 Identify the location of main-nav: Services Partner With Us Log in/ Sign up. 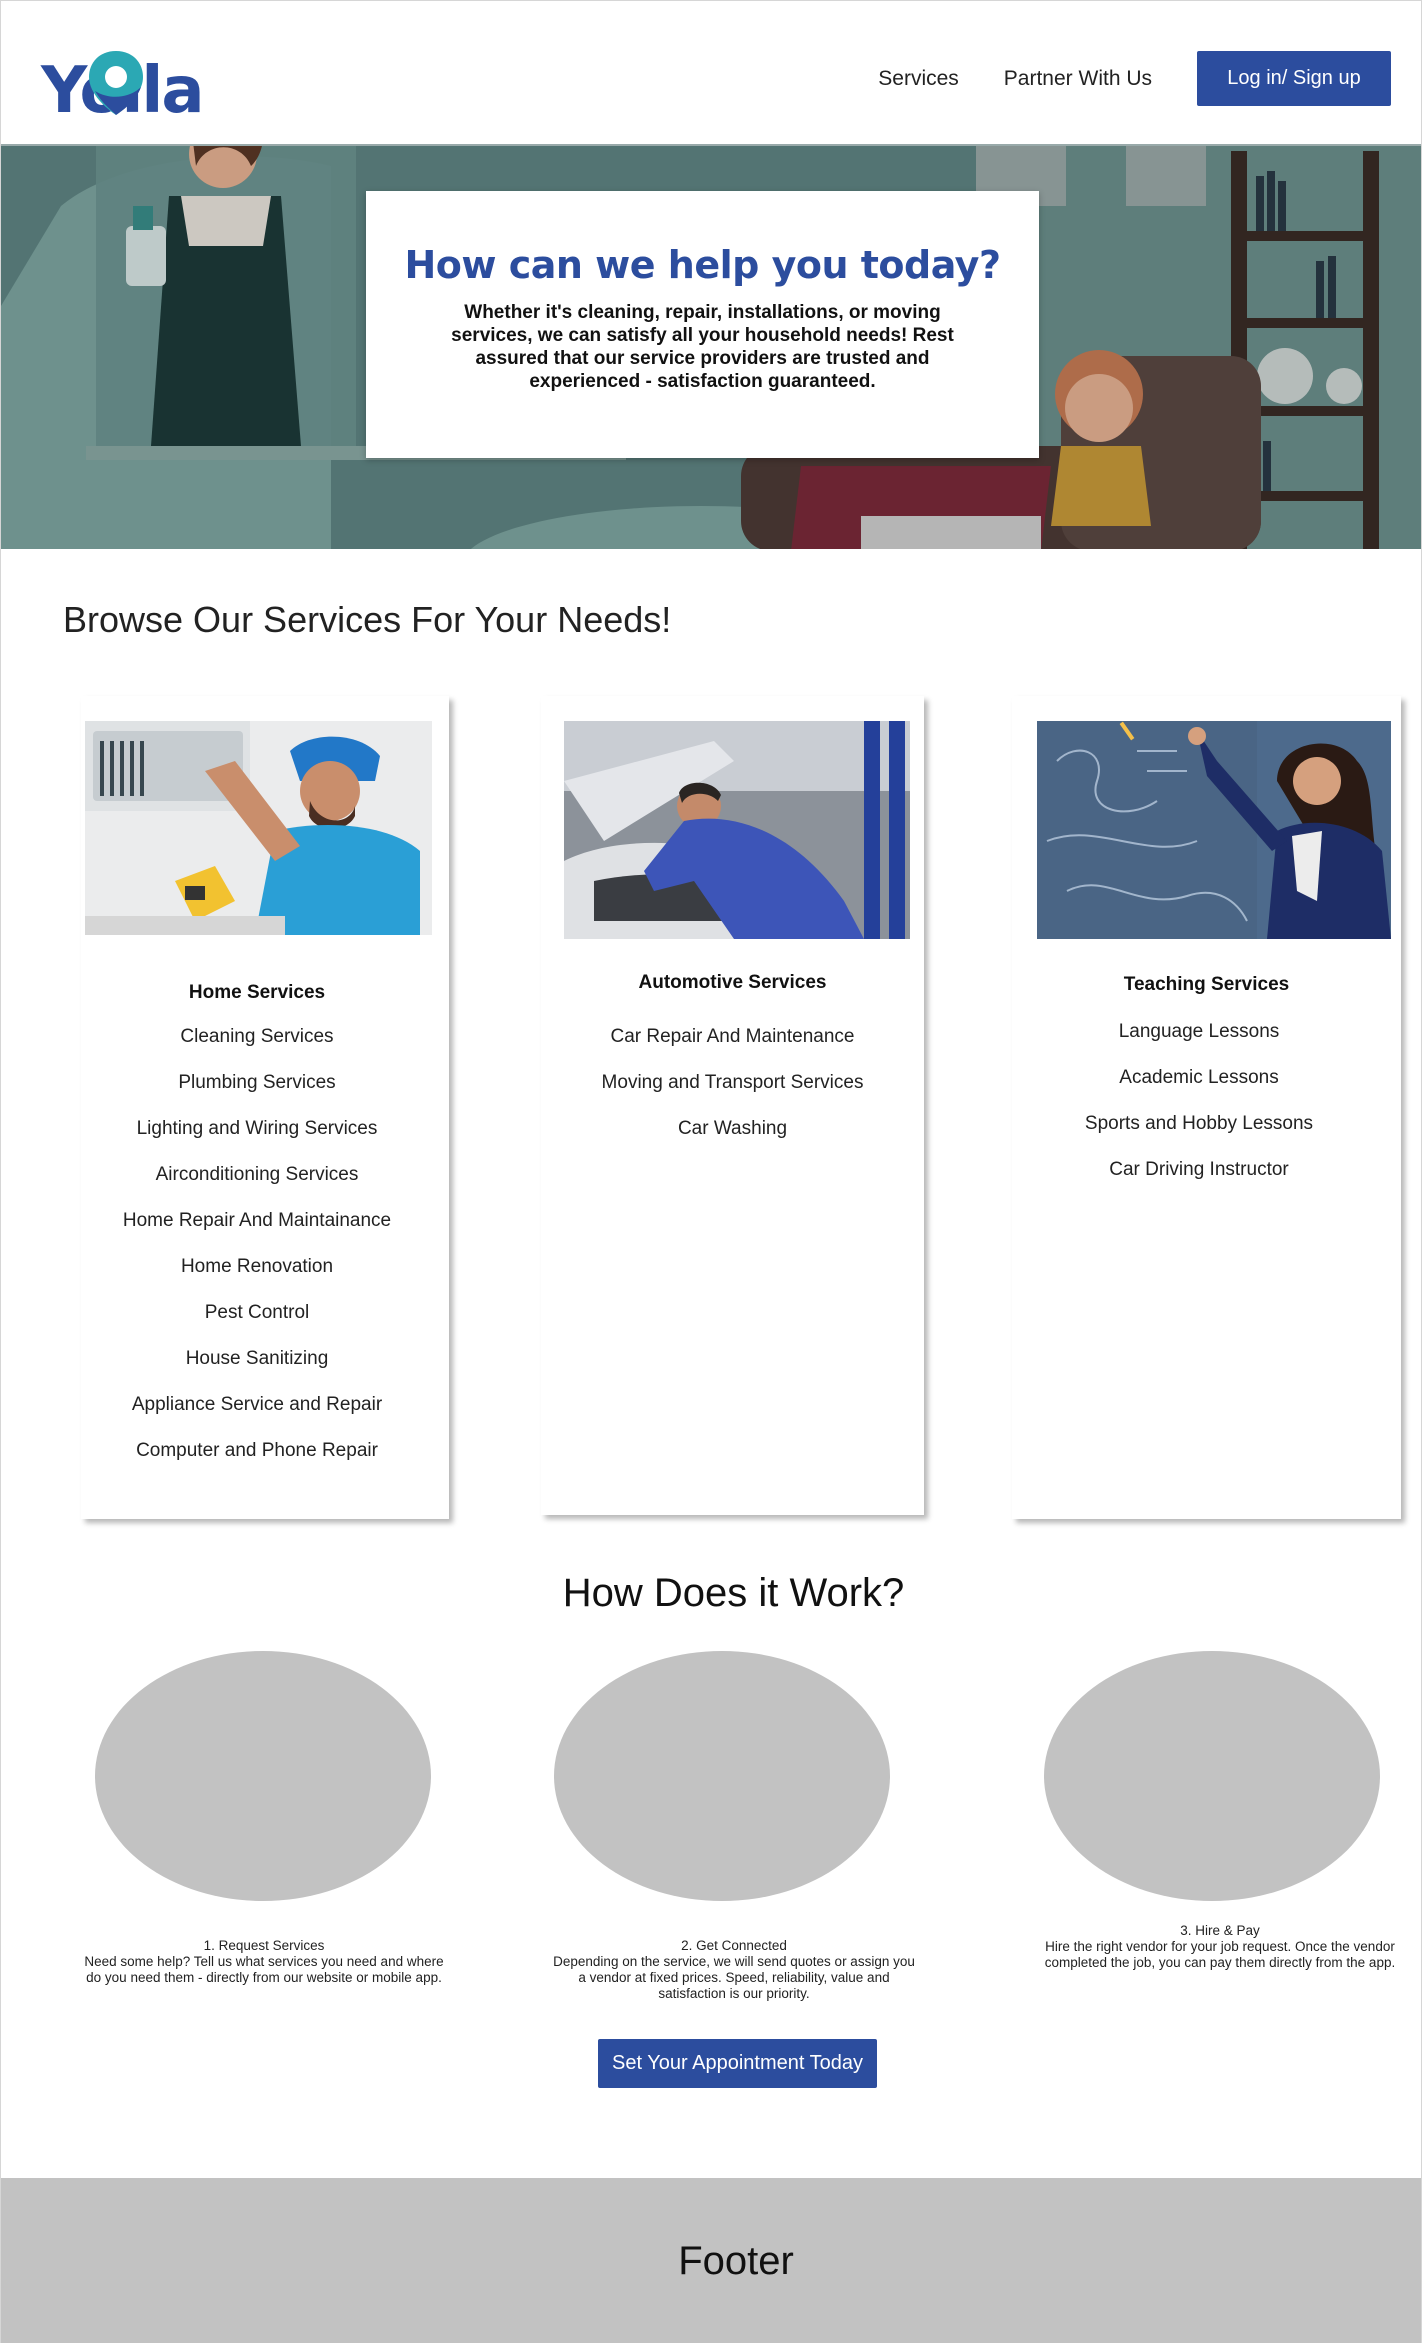
(1134, 78).